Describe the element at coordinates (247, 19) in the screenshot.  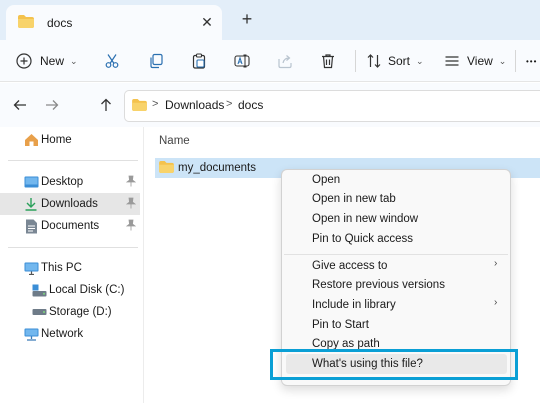
I see `new-tab-button: +` at that location.